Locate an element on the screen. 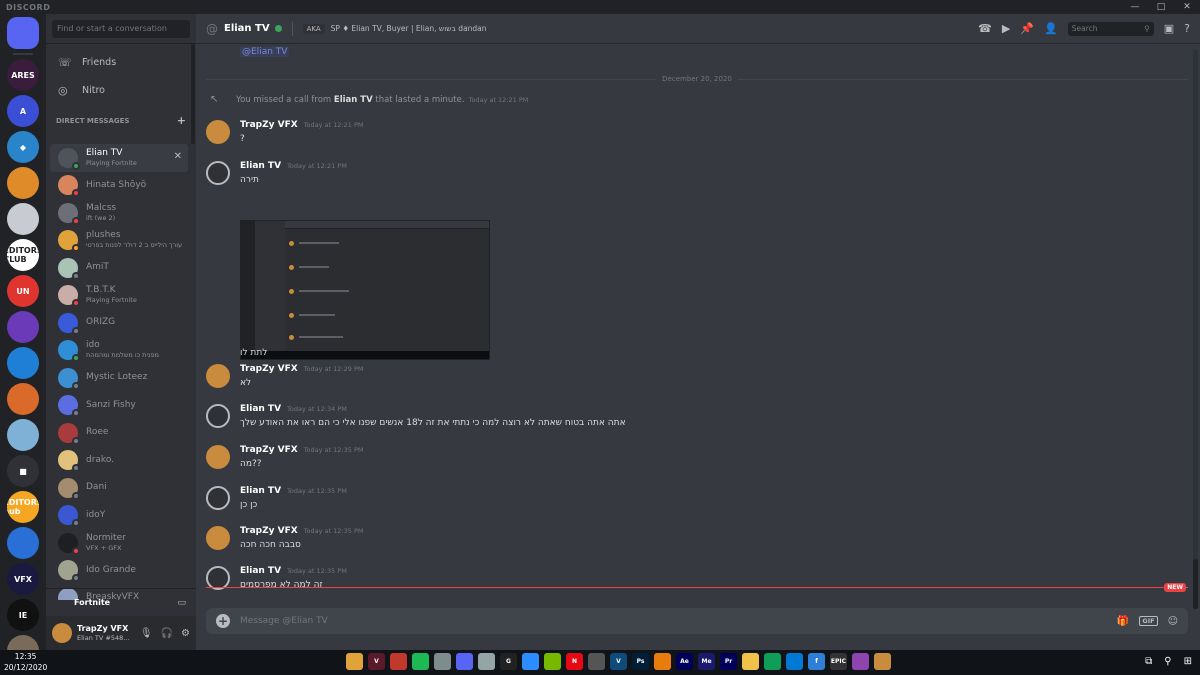 Image resolution: width=1200 pixels, height=675 pixels. pinned-messages-icon: 📌 is located at coordinates (1027, 28).